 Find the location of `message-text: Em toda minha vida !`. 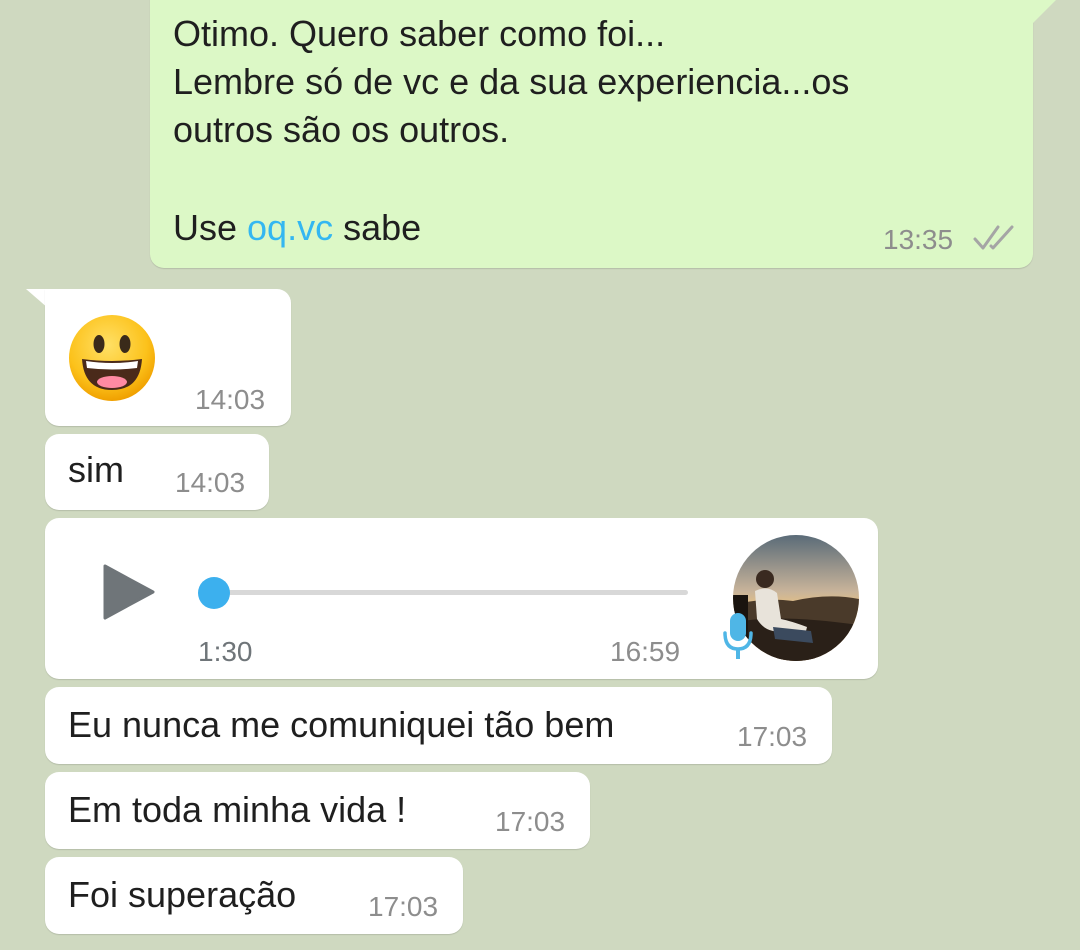

message-text: Em toda minha vida ! is located at coordinates (237, 809).